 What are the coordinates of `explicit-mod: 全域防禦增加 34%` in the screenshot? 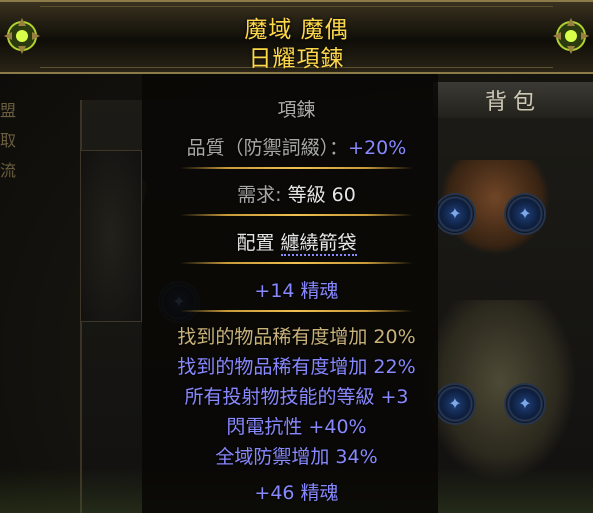 It's located at (296, 457).